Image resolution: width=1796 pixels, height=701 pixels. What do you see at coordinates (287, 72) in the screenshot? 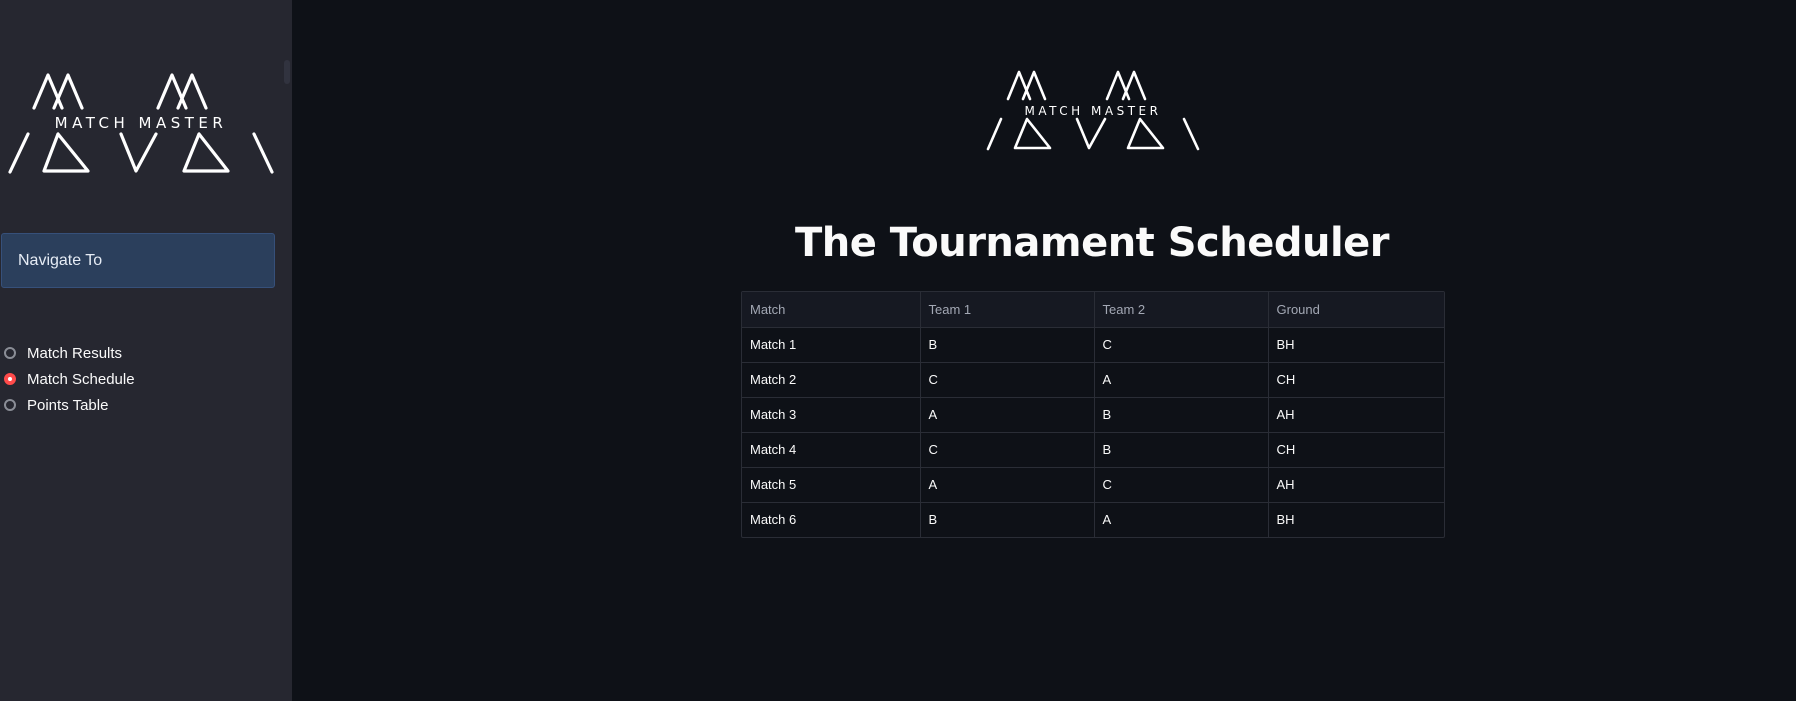
I see `sidebar-resize-handle` at bounding box center [287, 72].